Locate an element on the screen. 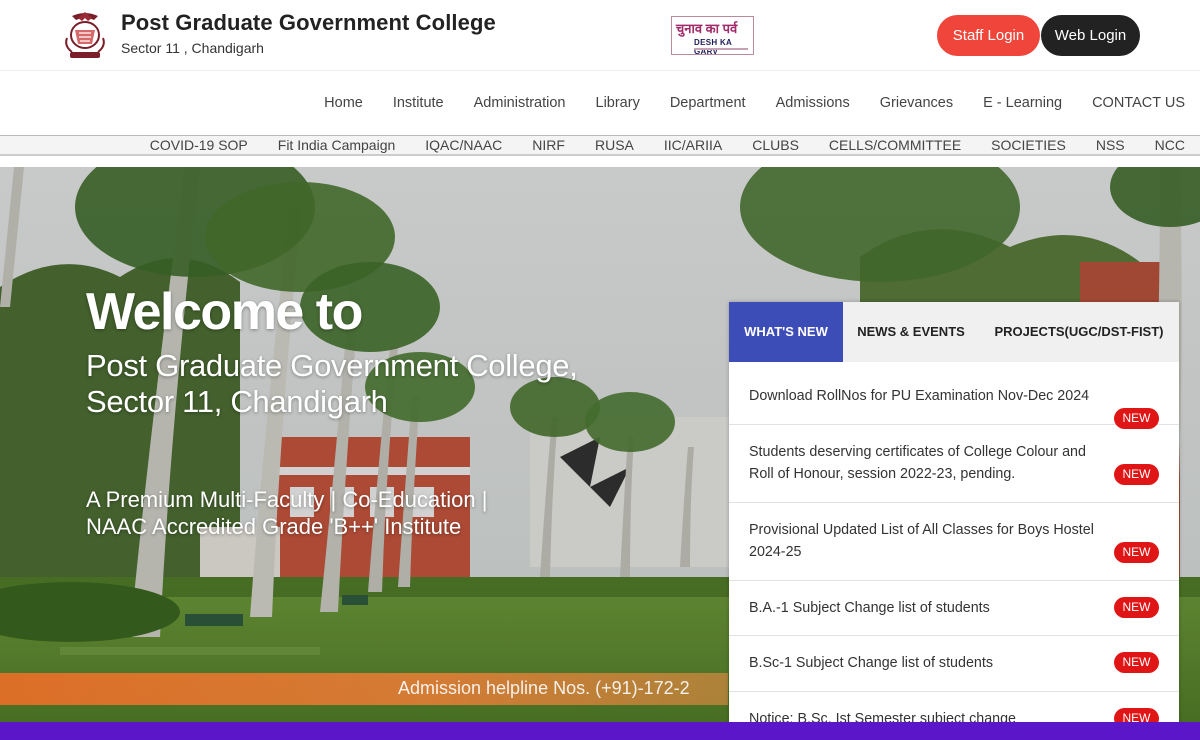 The image size is (1200, 740). election-campaign-banner: चुनाव का पर्व DESH KA GARV is located at coordinates (712, 36).